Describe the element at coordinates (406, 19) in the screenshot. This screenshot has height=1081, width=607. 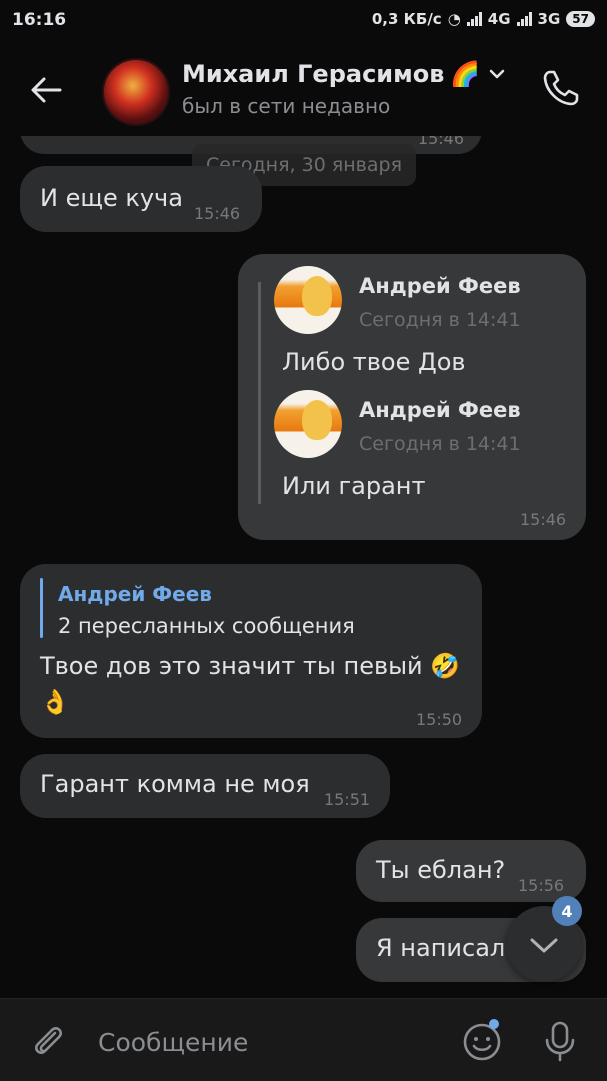
I see `network-speed: 0,3 КБ/с` at that location.